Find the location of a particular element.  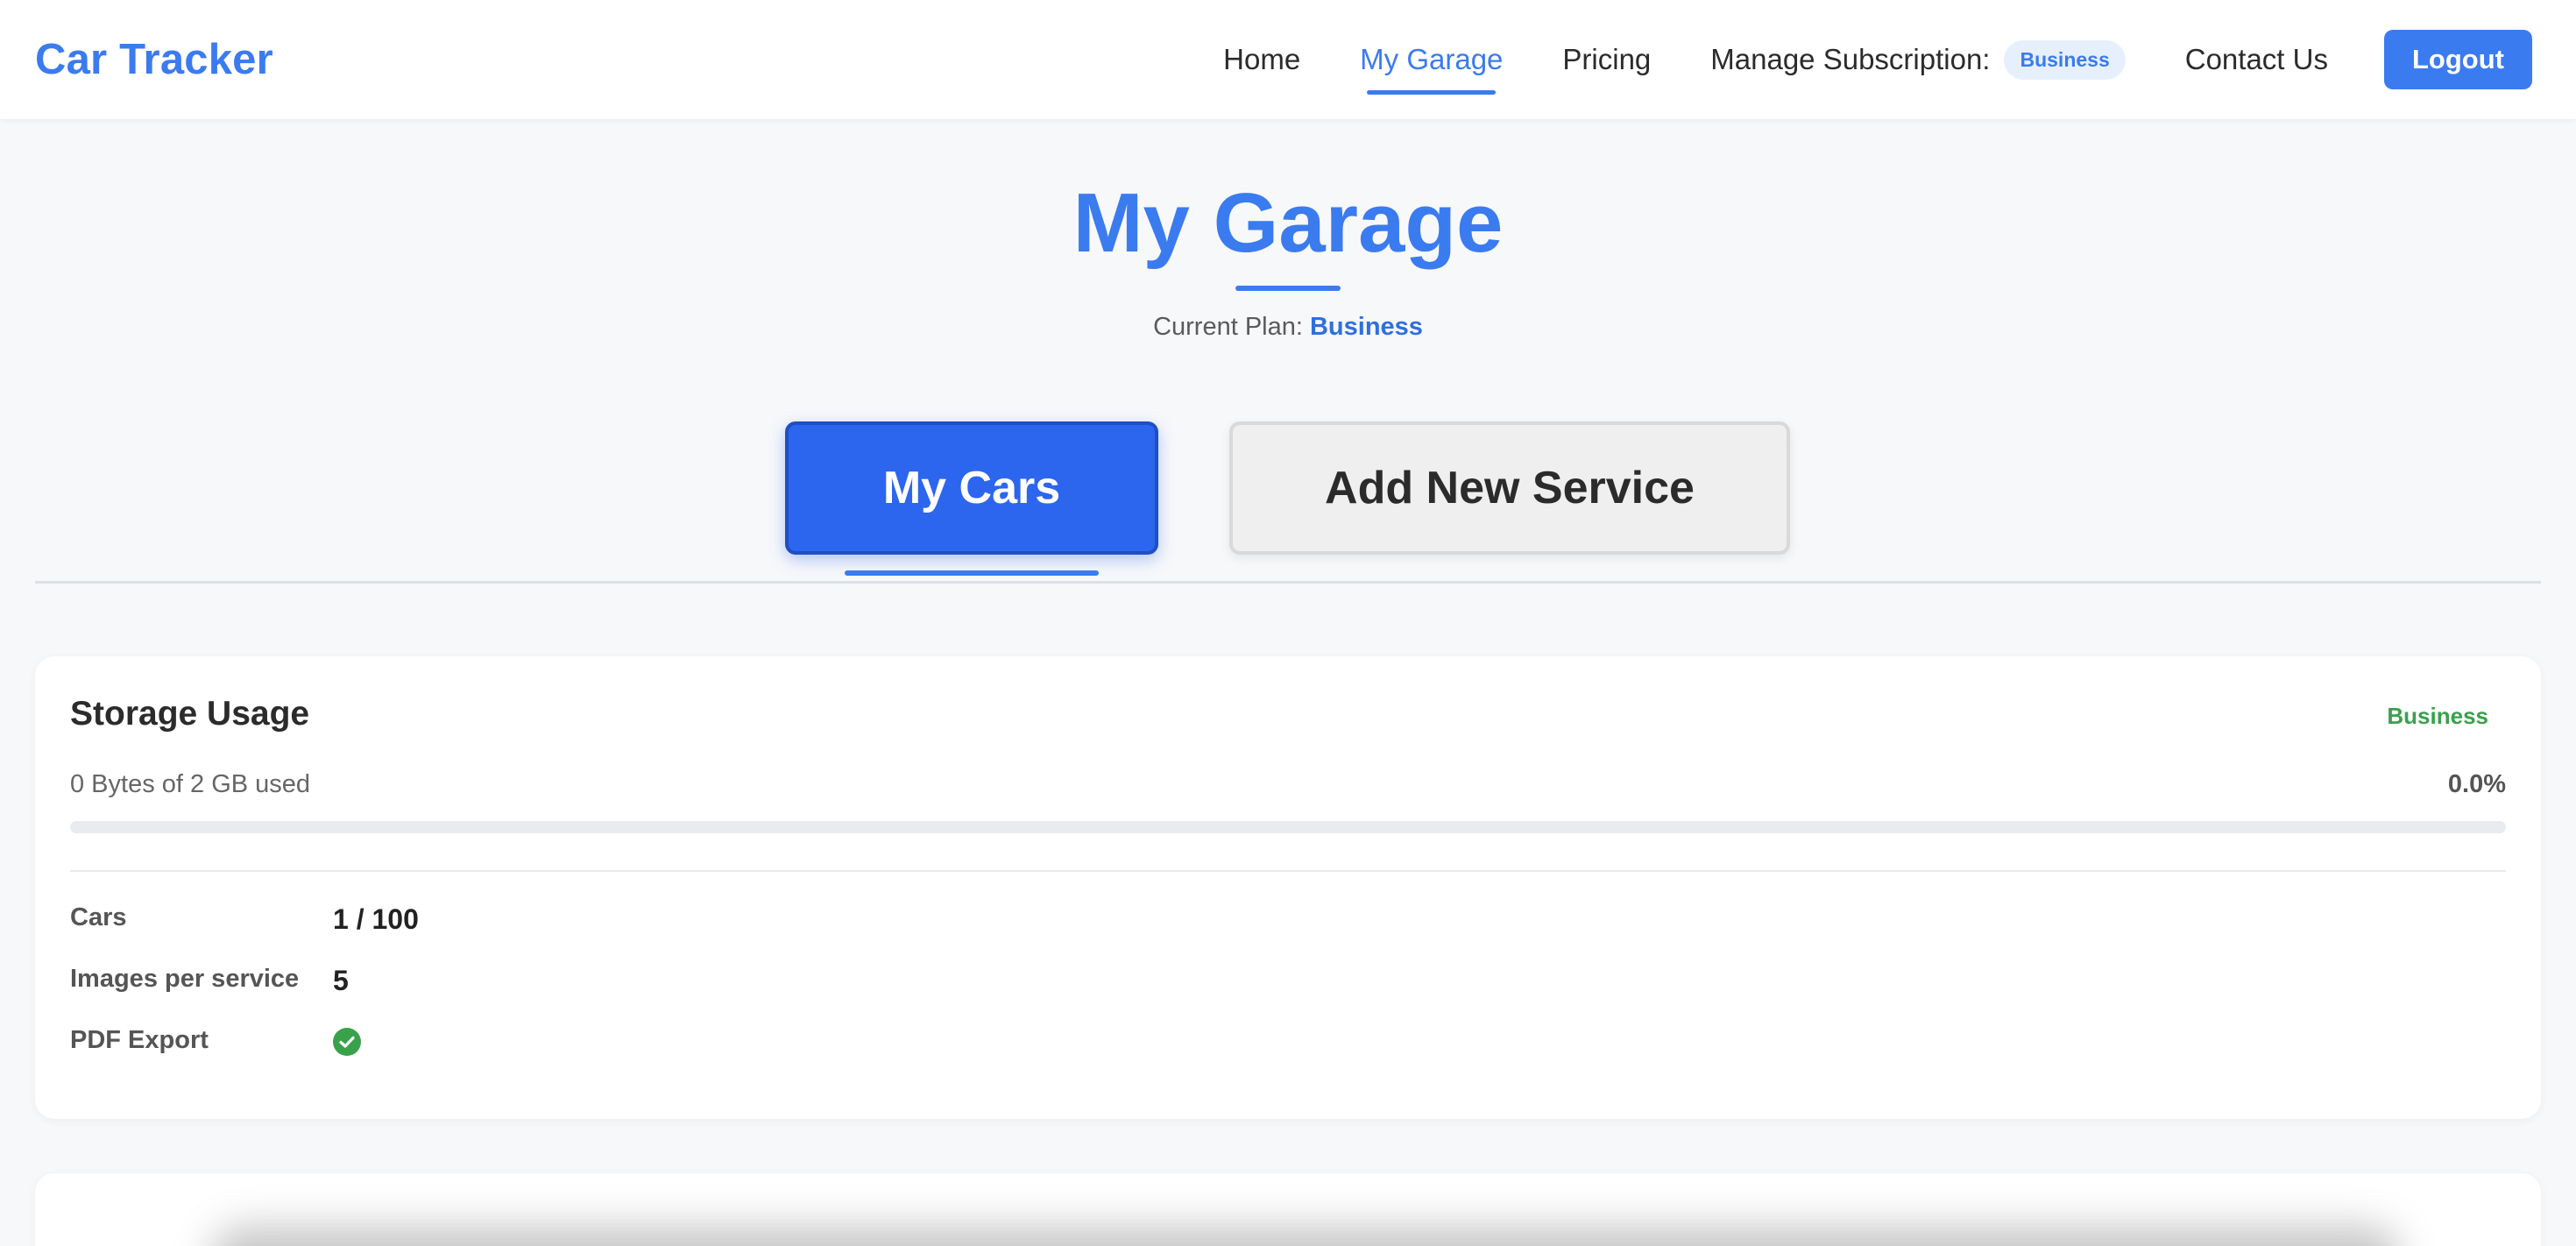

subscription-badge: Business is located at coordinates (2065, 60).